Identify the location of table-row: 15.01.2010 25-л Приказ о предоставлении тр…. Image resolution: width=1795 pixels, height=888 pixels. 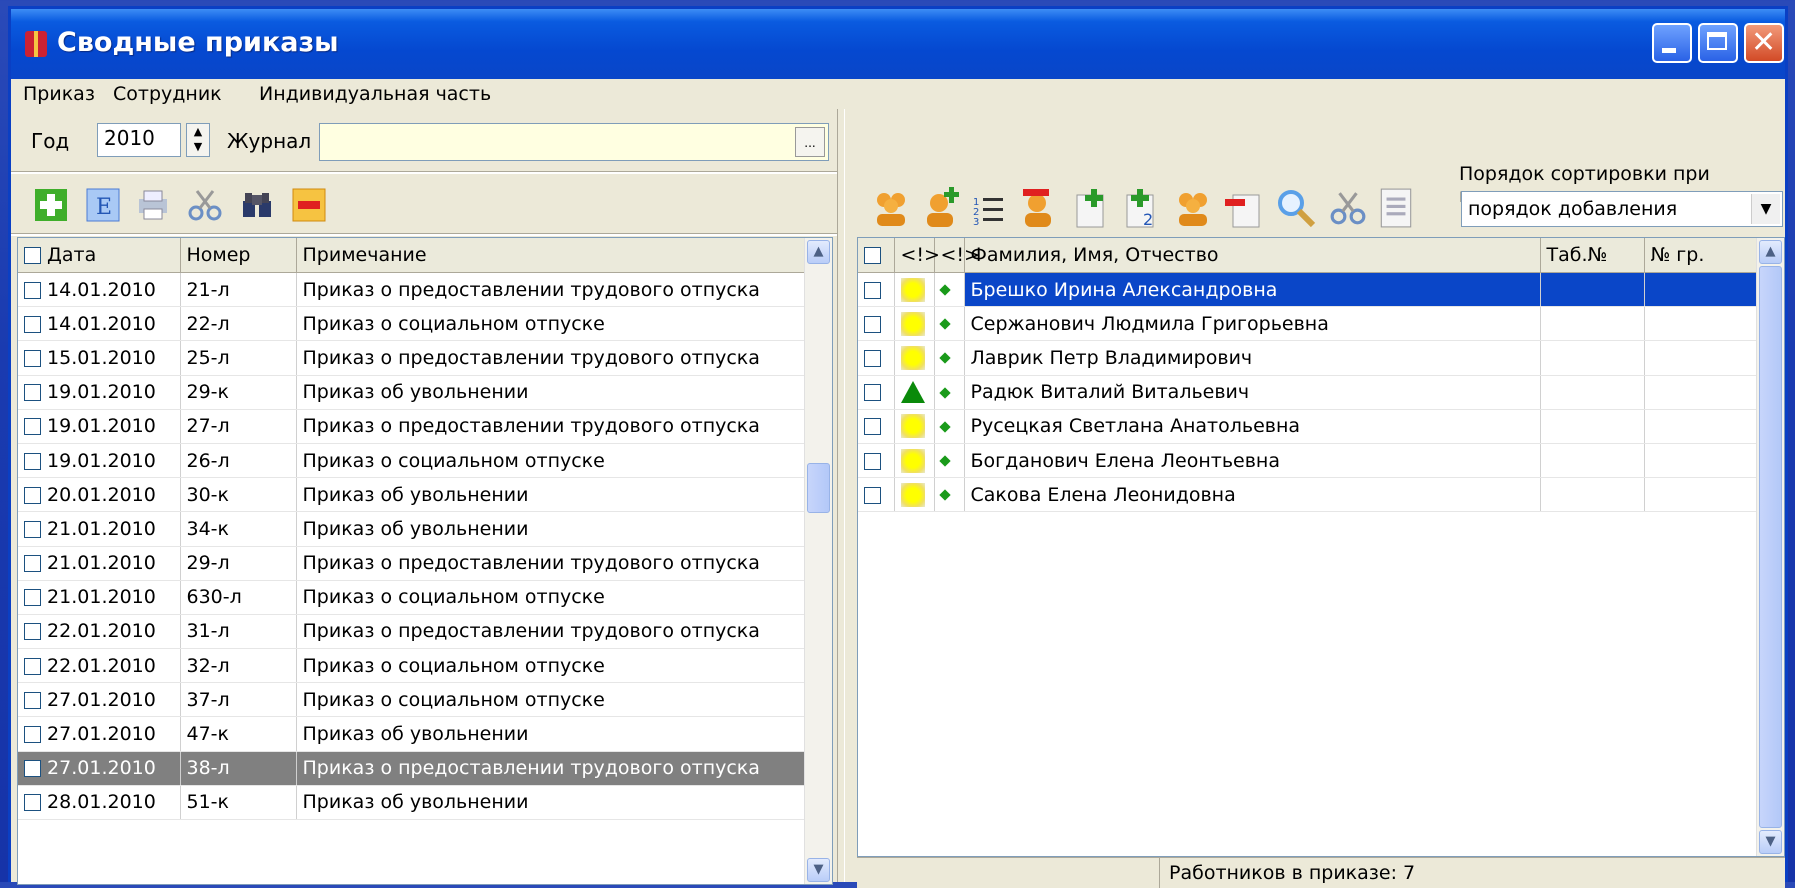
(413, 358).